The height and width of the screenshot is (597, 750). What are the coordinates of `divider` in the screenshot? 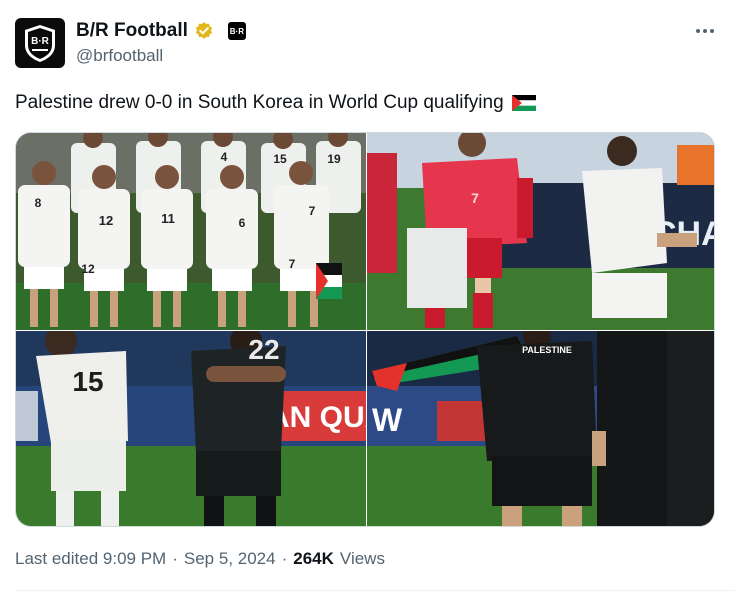 It's located at (375, 590).